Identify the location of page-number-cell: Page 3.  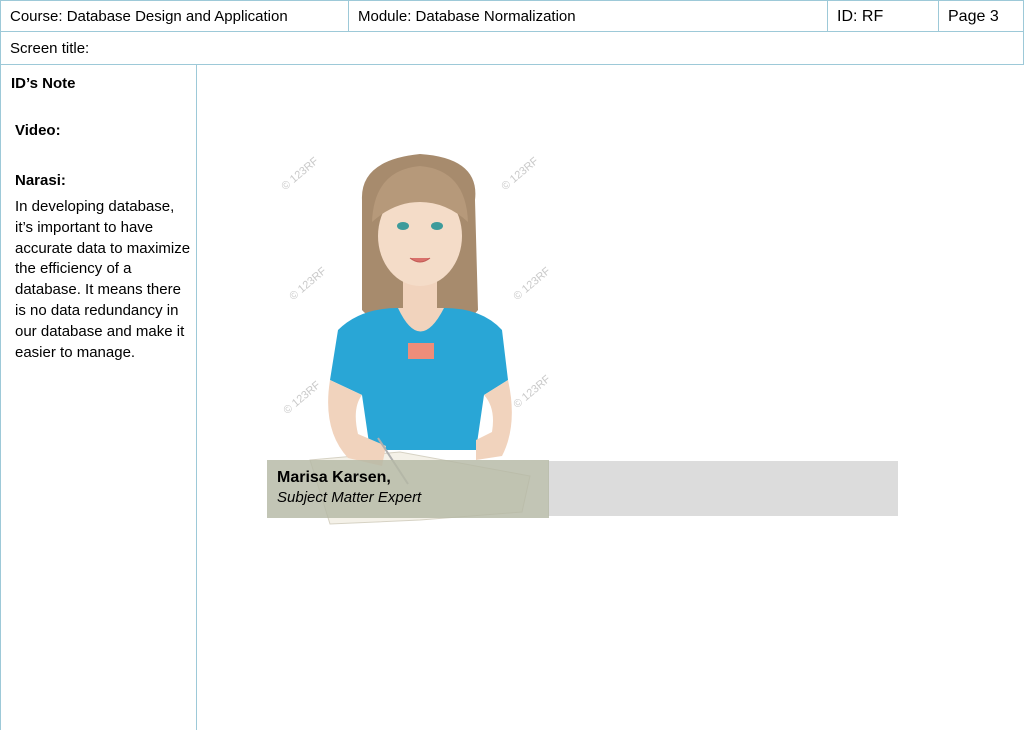
(981, 16).